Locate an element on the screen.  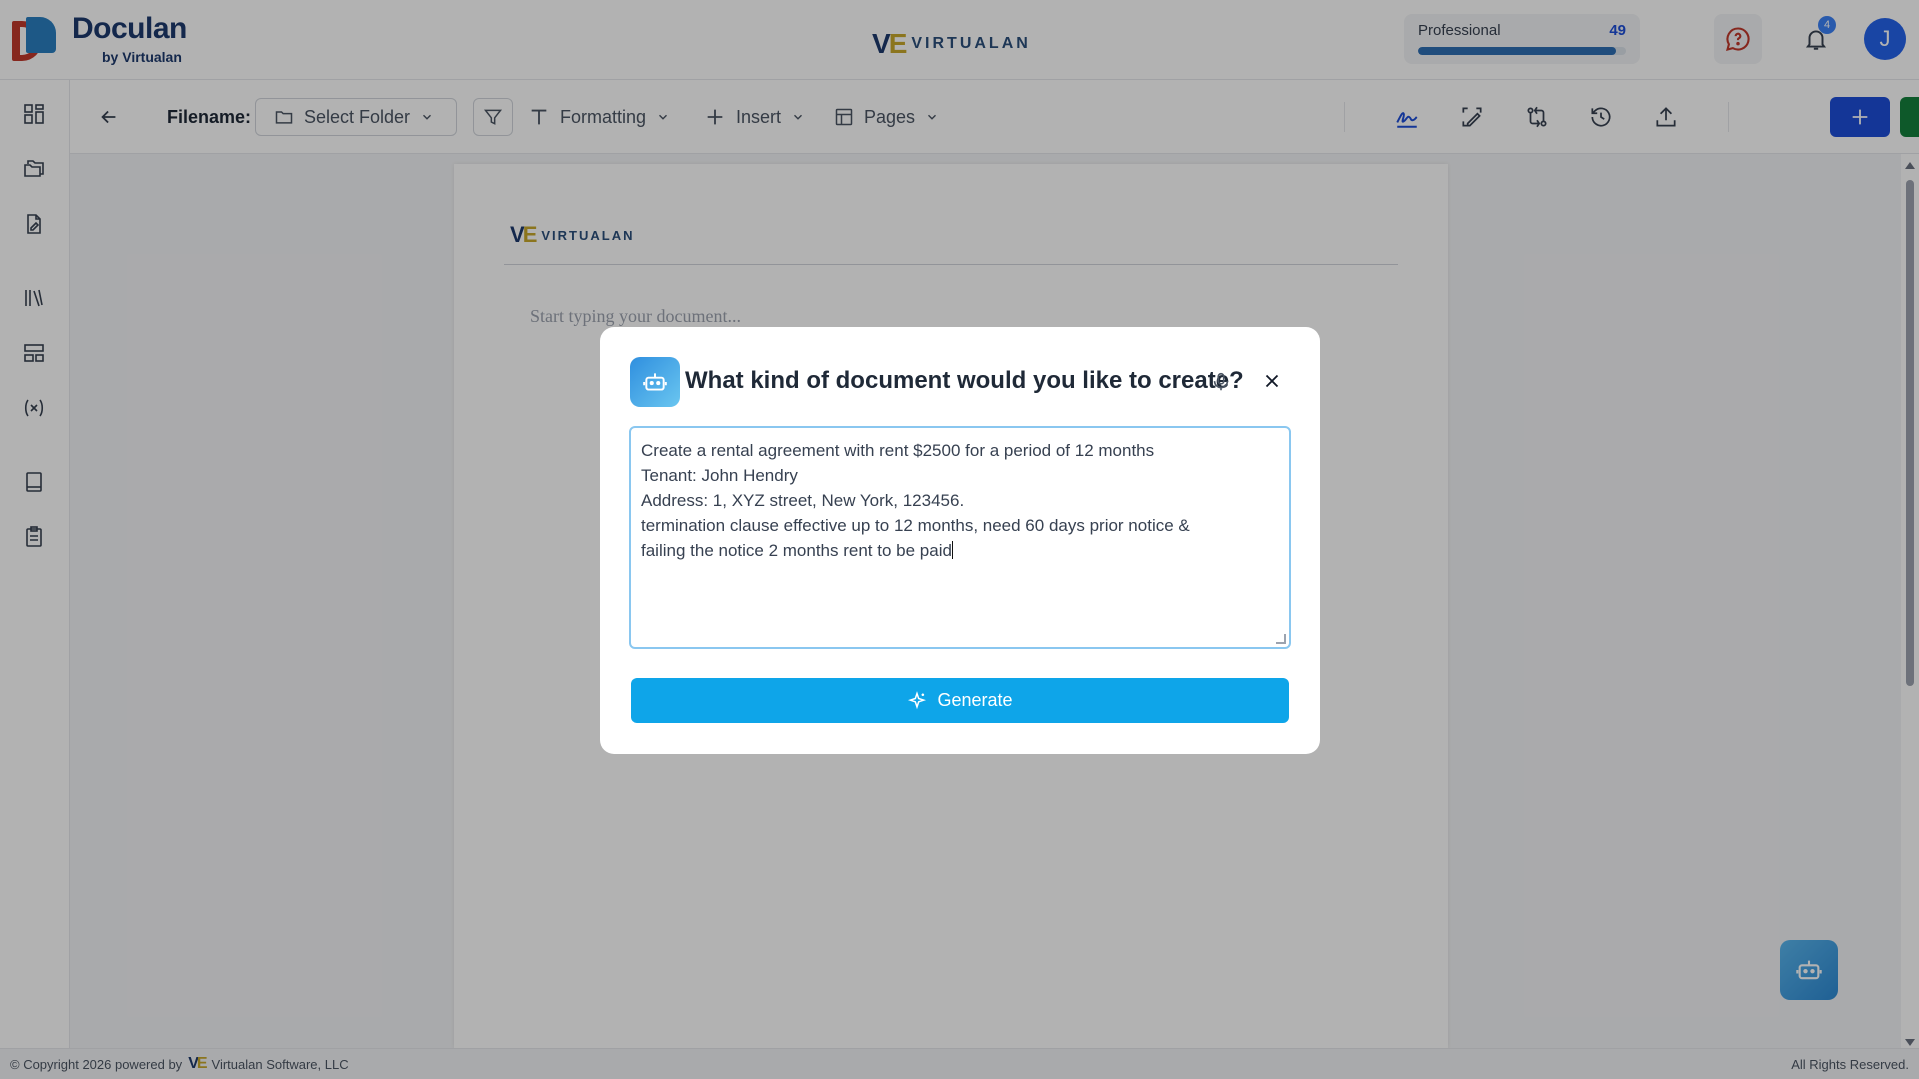
text-caret is located at coordinates (952, 550).